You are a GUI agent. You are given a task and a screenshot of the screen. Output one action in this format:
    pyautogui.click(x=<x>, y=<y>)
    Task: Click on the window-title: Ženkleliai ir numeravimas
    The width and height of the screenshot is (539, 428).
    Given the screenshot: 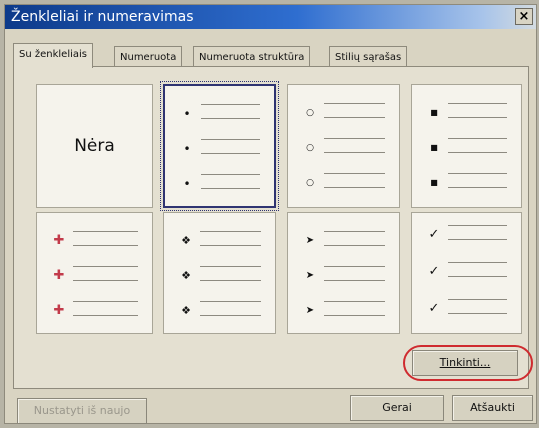 What is the action you would take?
    pyautogui.click(x=102, y=17)
    